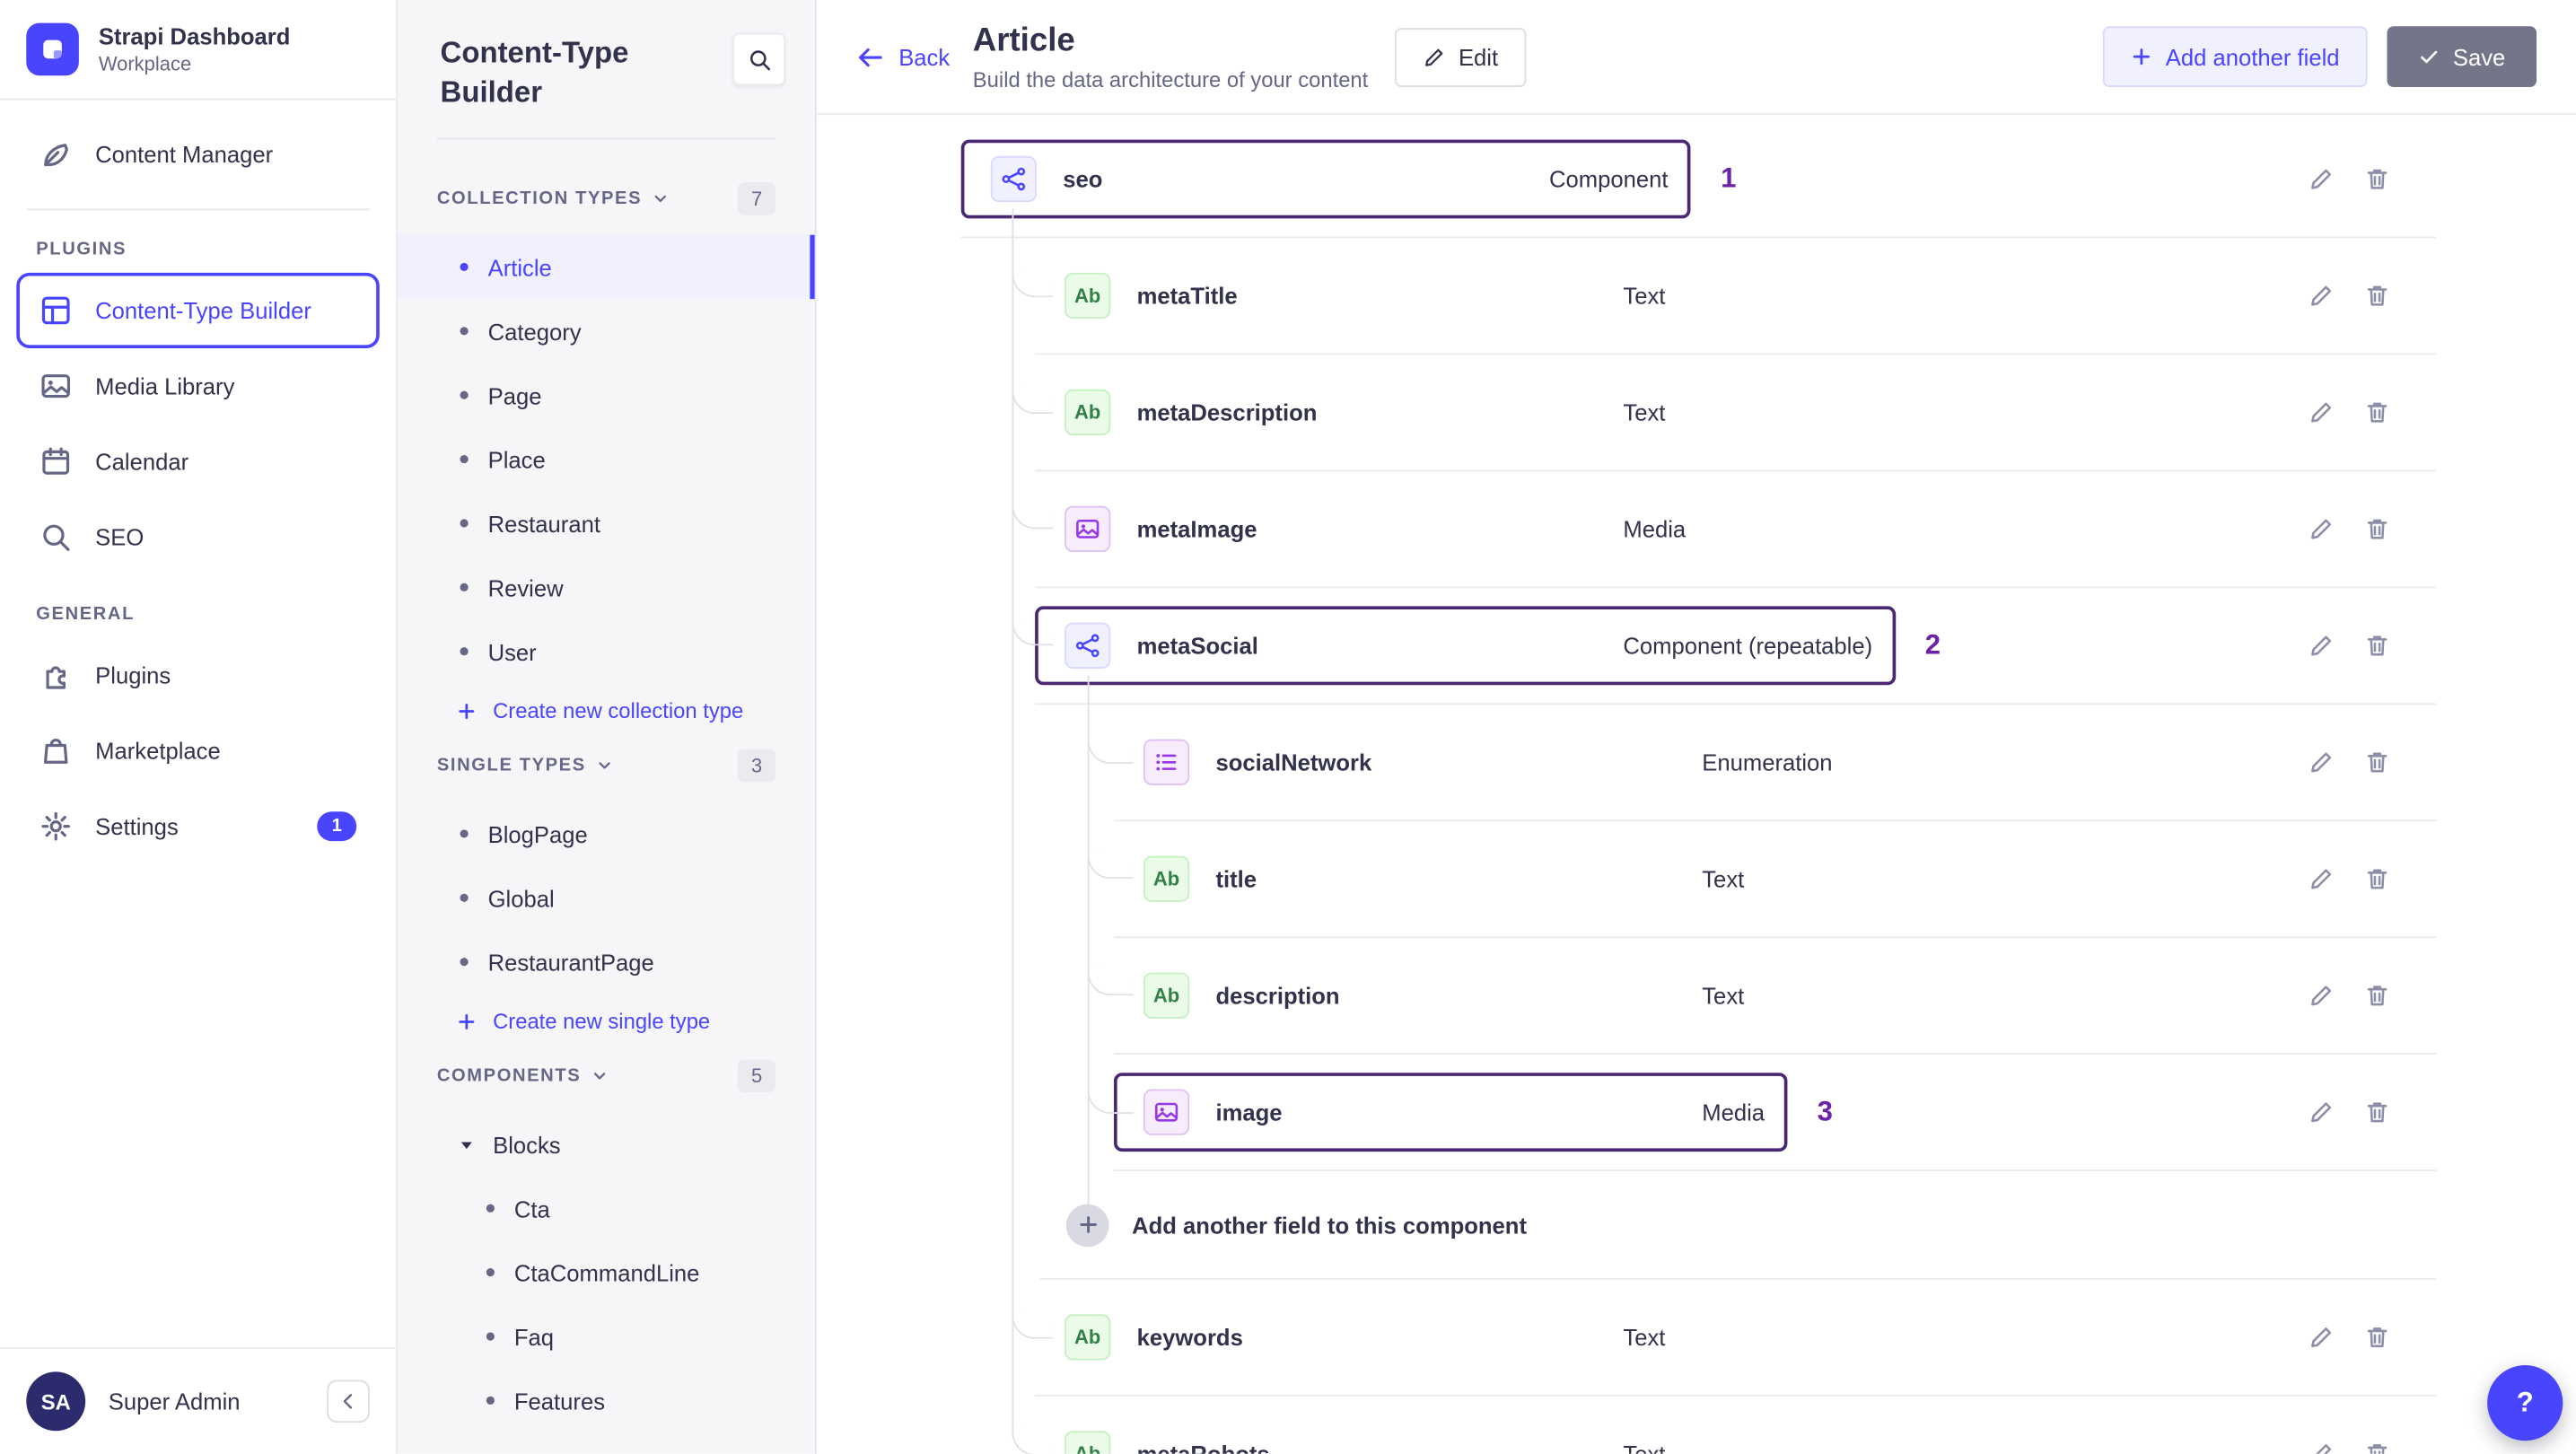 The height and width of the screenshot is (1454, 2576). Describe the element at coordinates (198, 310) in the screenshot. I see `sidebar-item-content-type-builder: Content-Type Builder` at that location.